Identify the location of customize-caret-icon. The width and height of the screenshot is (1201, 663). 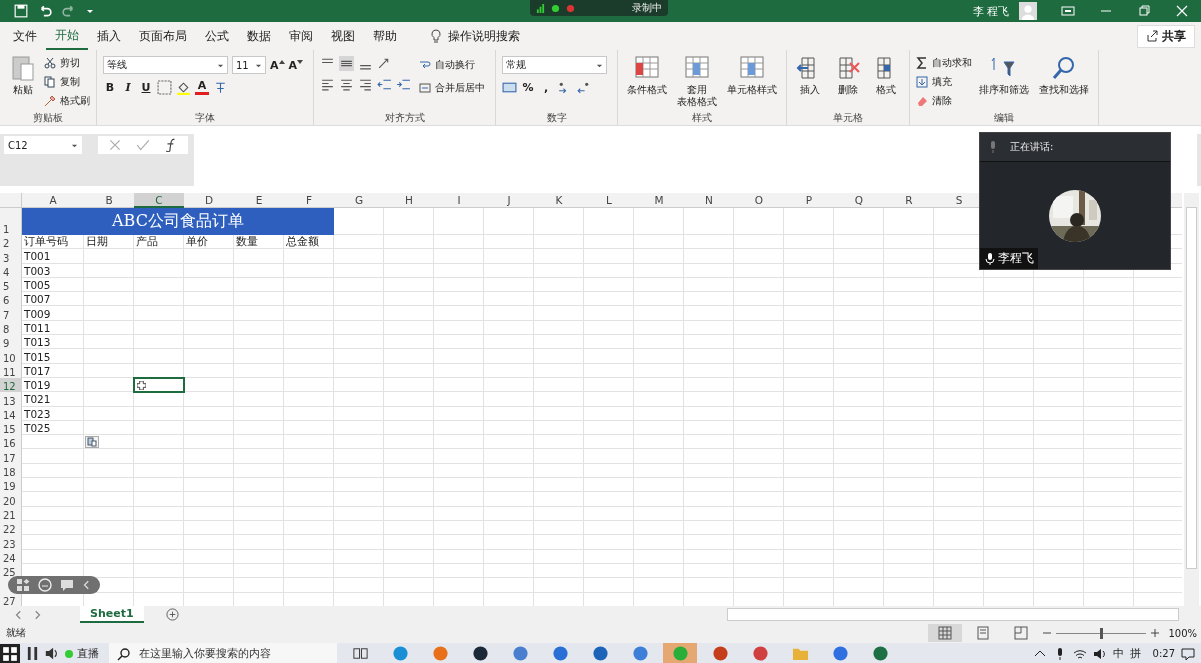
(90, 11).